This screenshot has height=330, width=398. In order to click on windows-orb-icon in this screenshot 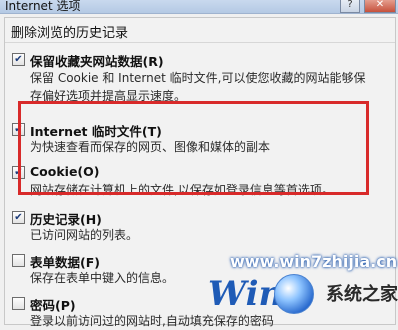, I will do `click(294, 294)`.